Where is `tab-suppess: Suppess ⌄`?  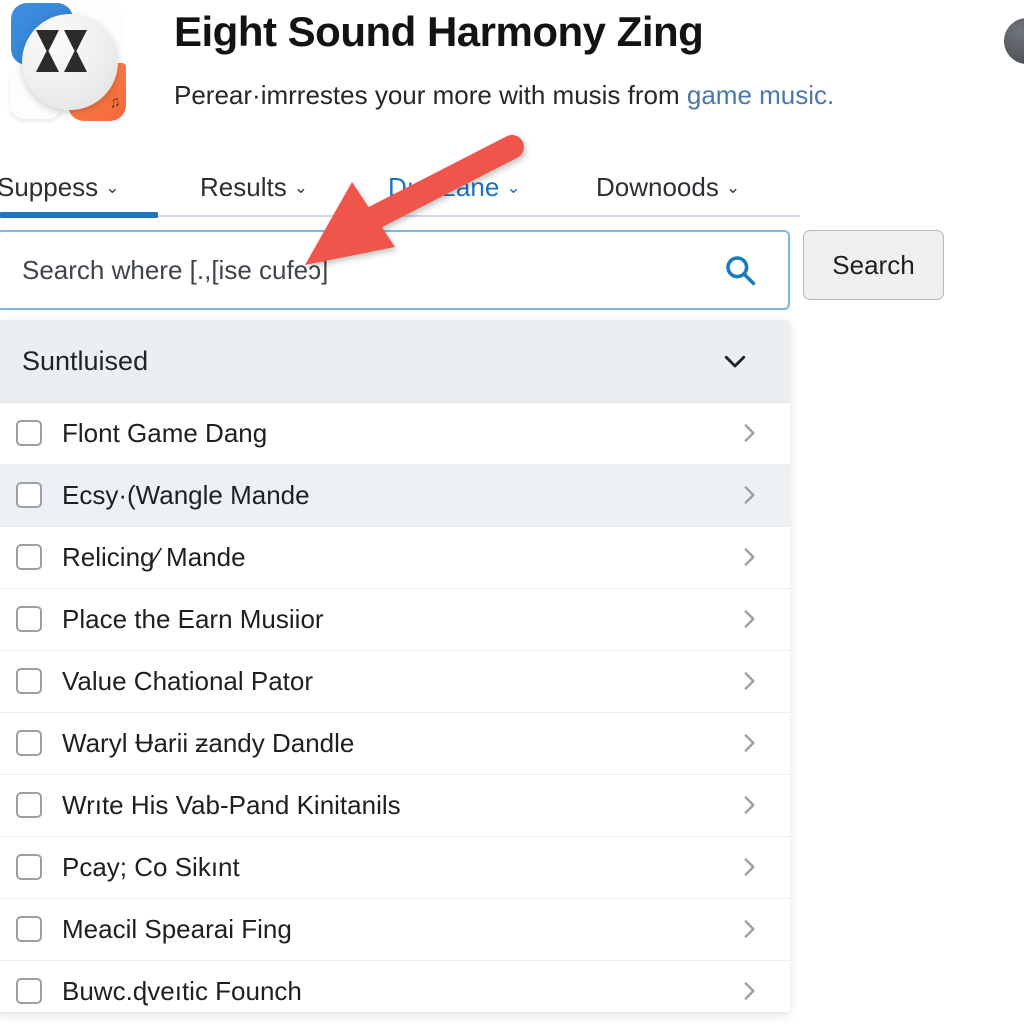
tab-suppess: Suppess ⌄ is located at coordinates (59, 187).